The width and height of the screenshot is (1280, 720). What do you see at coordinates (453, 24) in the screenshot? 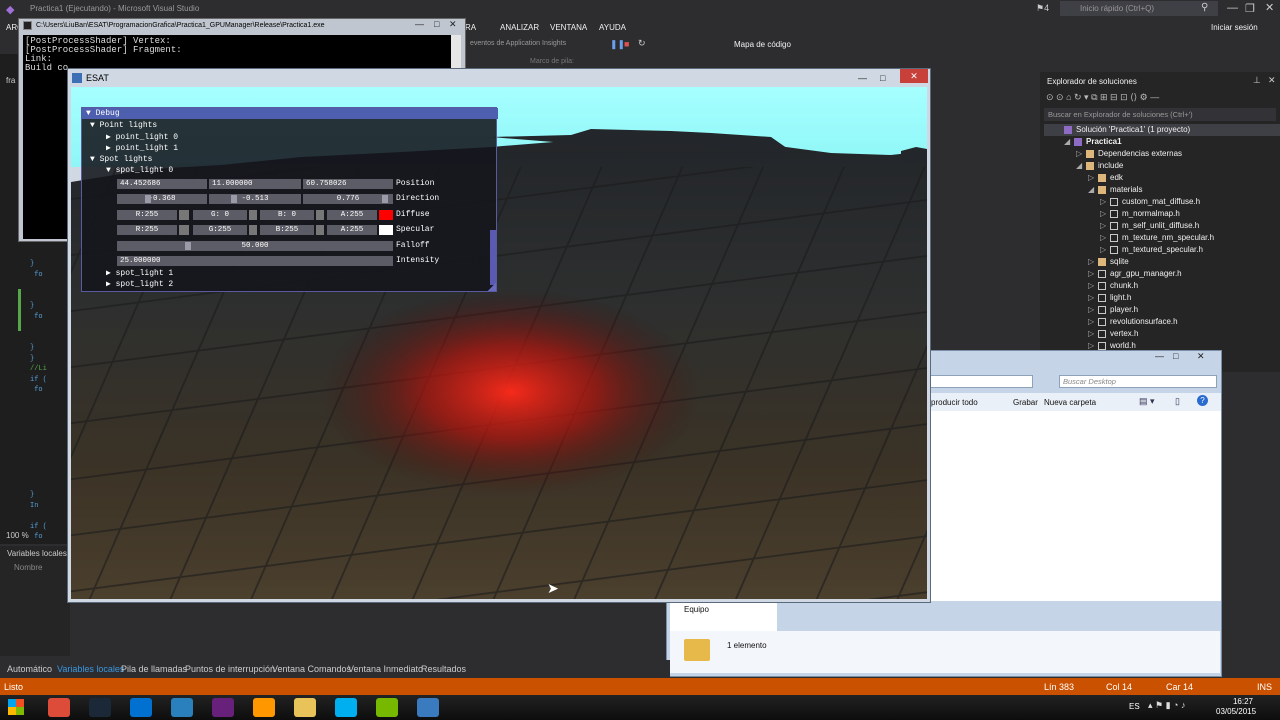
I see `console-close-icon: ✕` at bounding box center [453, 24].